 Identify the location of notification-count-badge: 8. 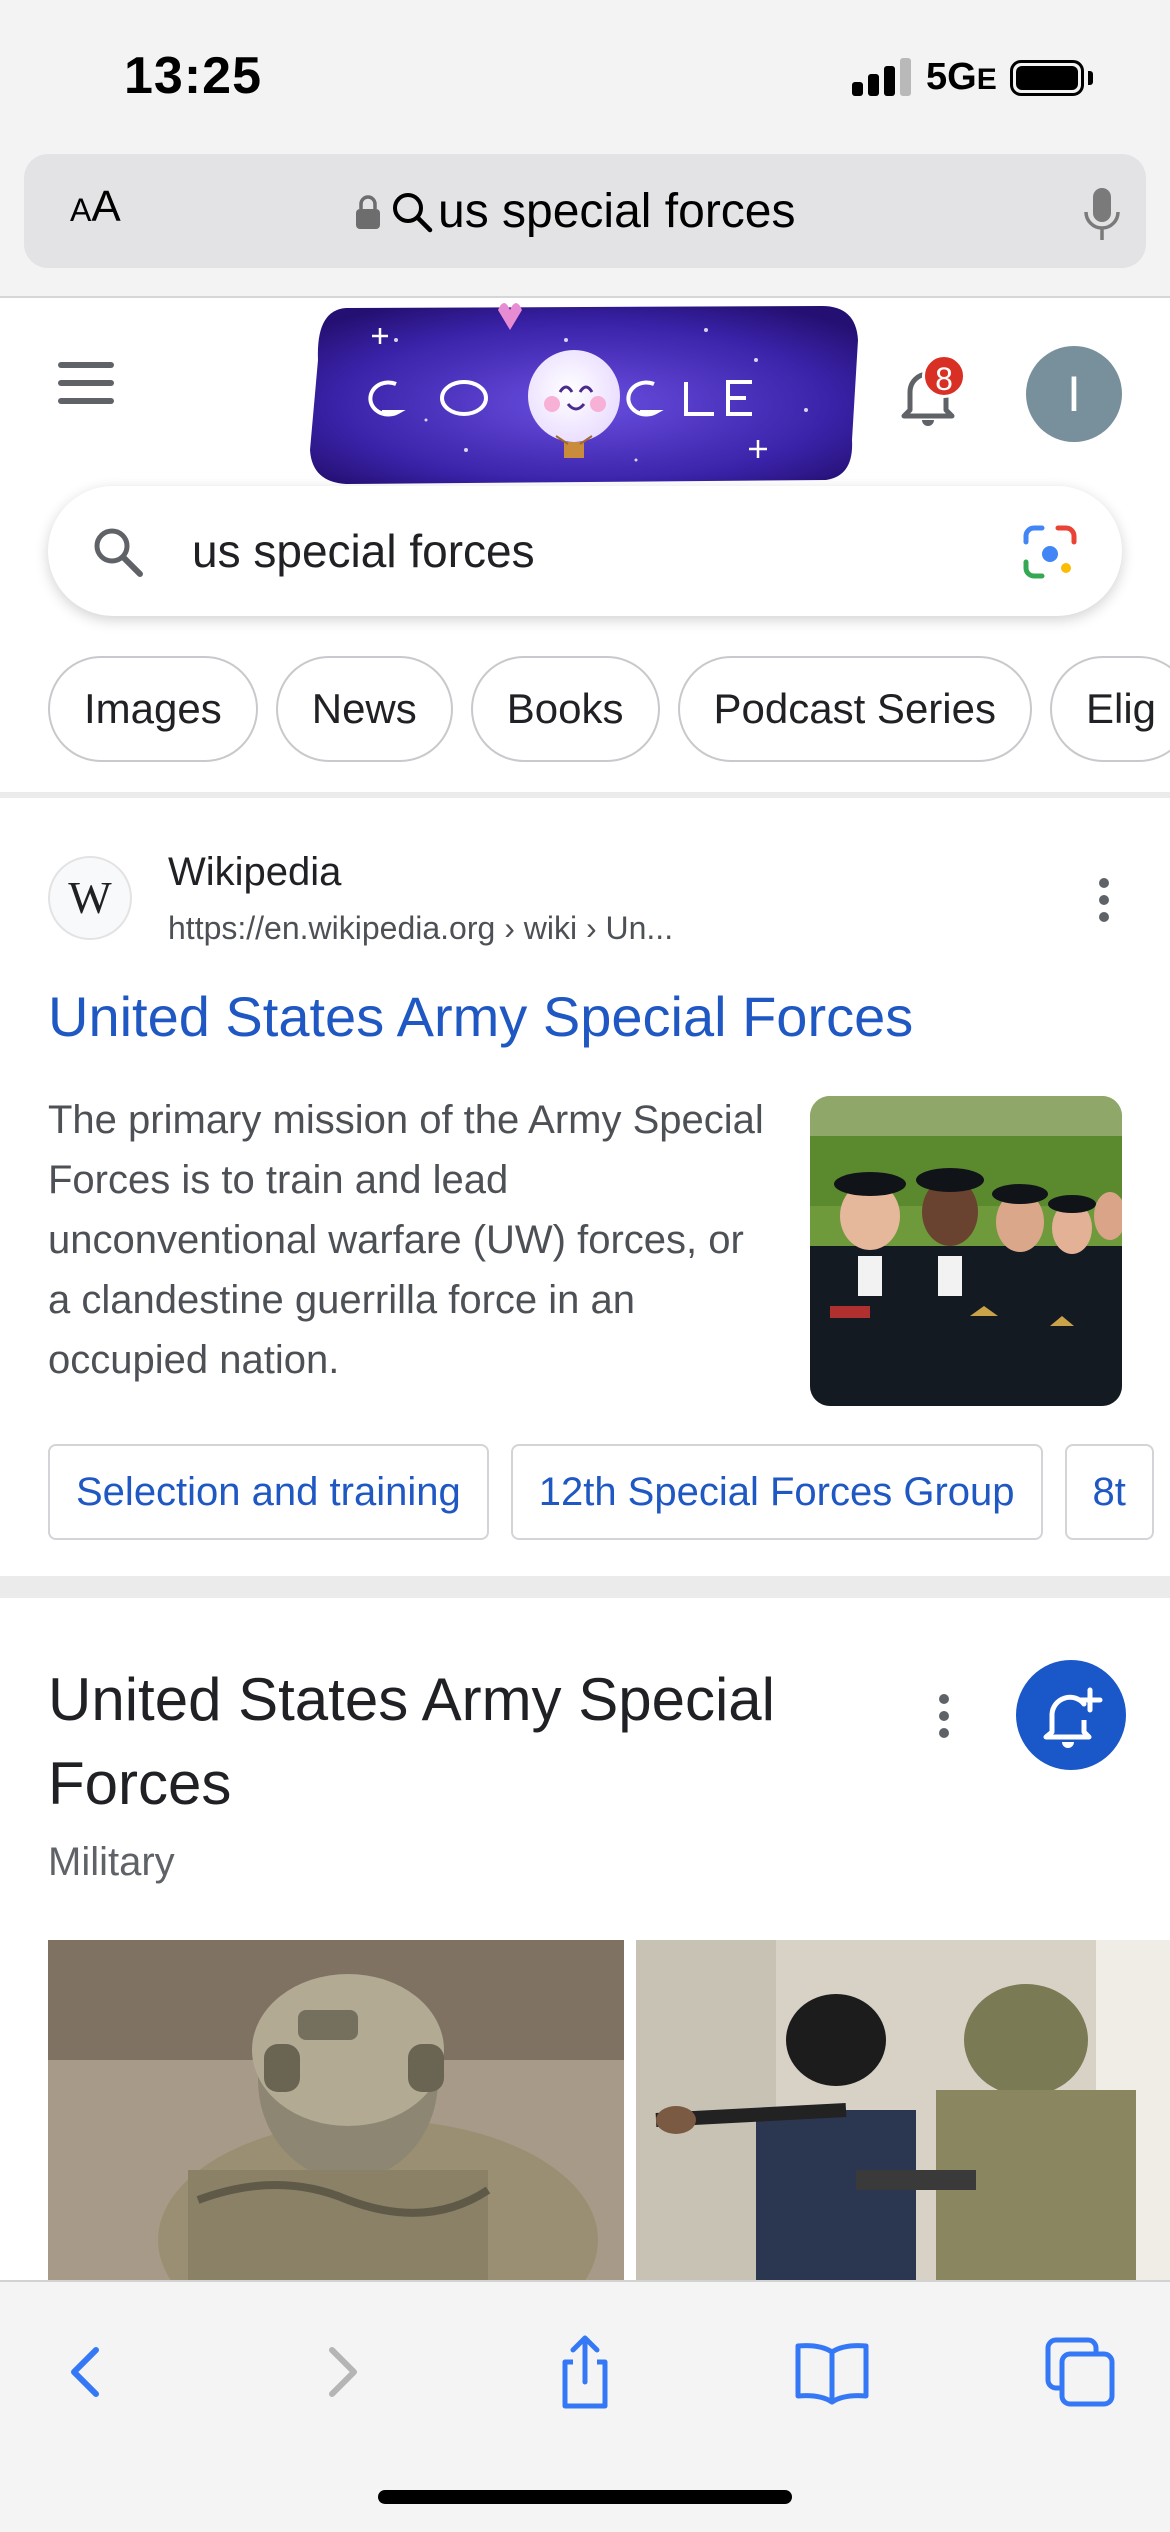
(944, 376).